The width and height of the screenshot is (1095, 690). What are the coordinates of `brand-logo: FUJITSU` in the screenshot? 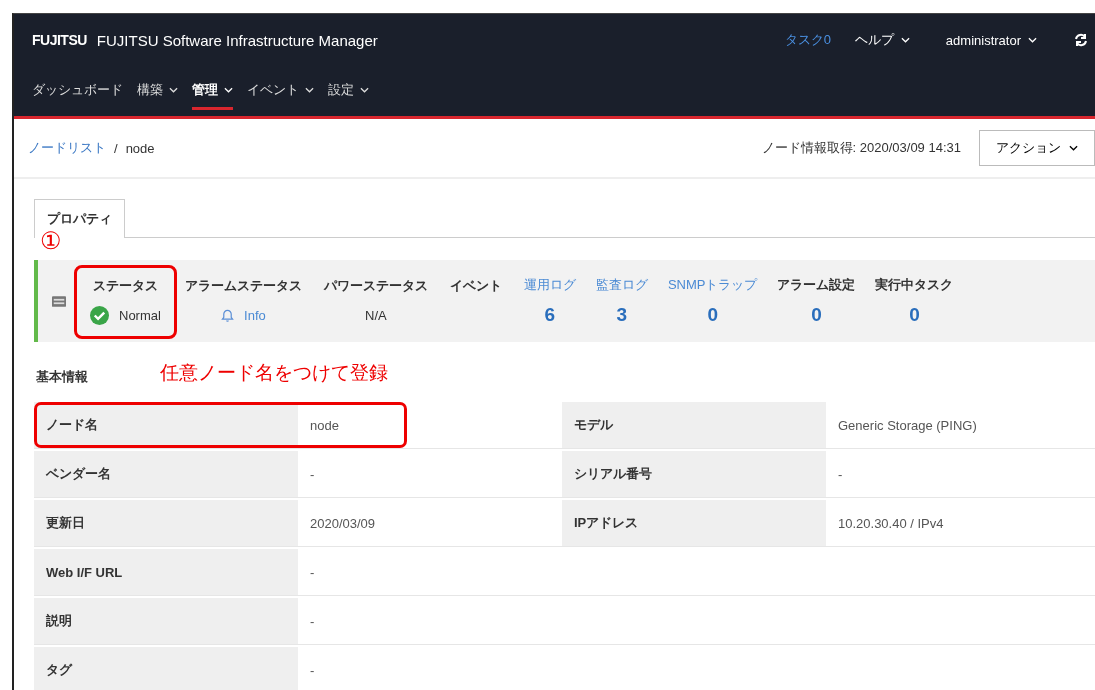 It's located at (59, 40).